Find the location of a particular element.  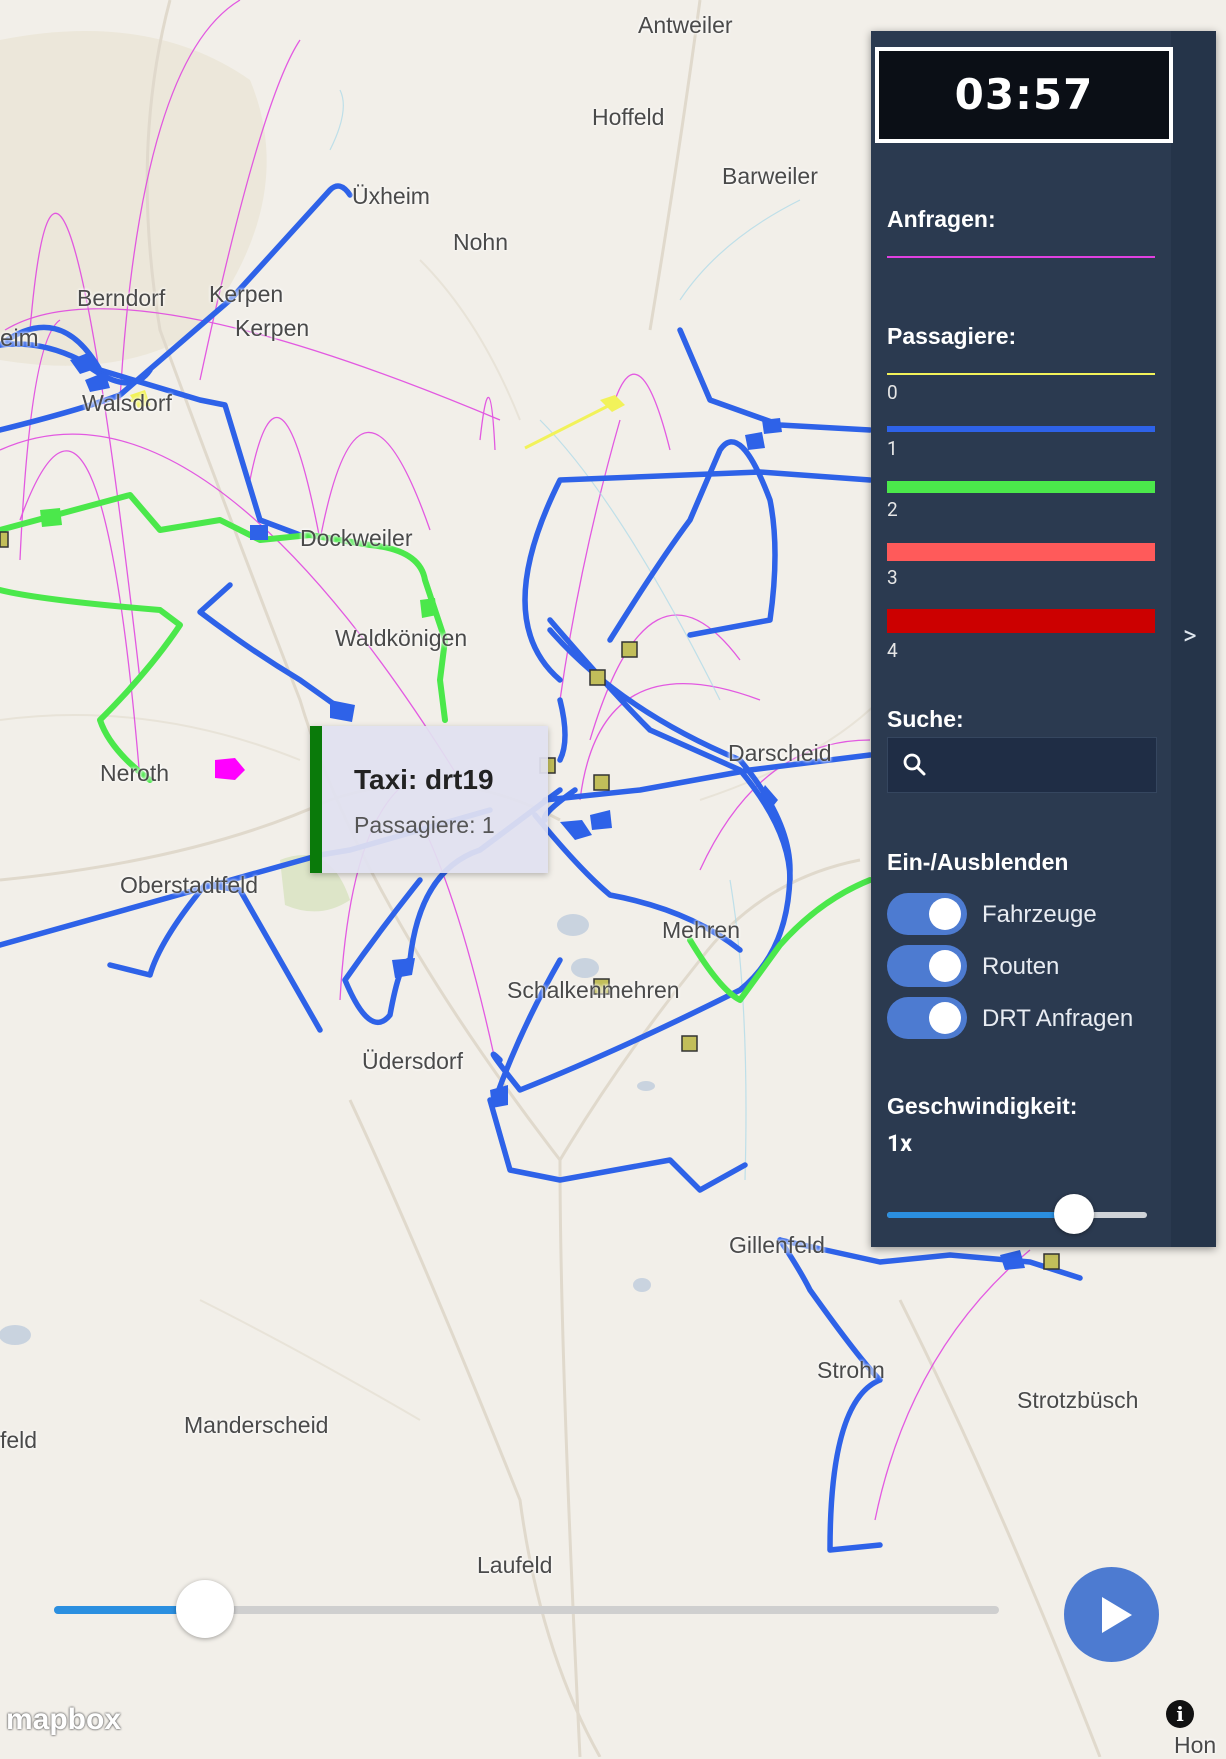

toggle-vehicles-label: Fahrzeuge is located at coordinates (1039, 914).